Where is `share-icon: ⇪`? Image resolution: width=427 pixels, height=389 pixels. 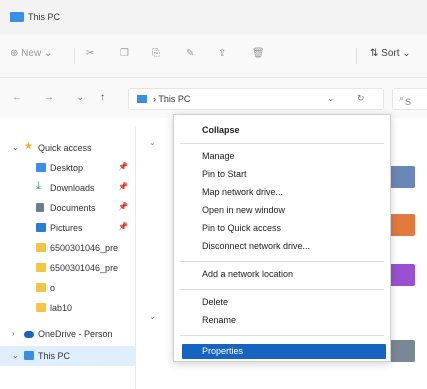
share-icon: ⇪ is located at coordinates (222, 53).